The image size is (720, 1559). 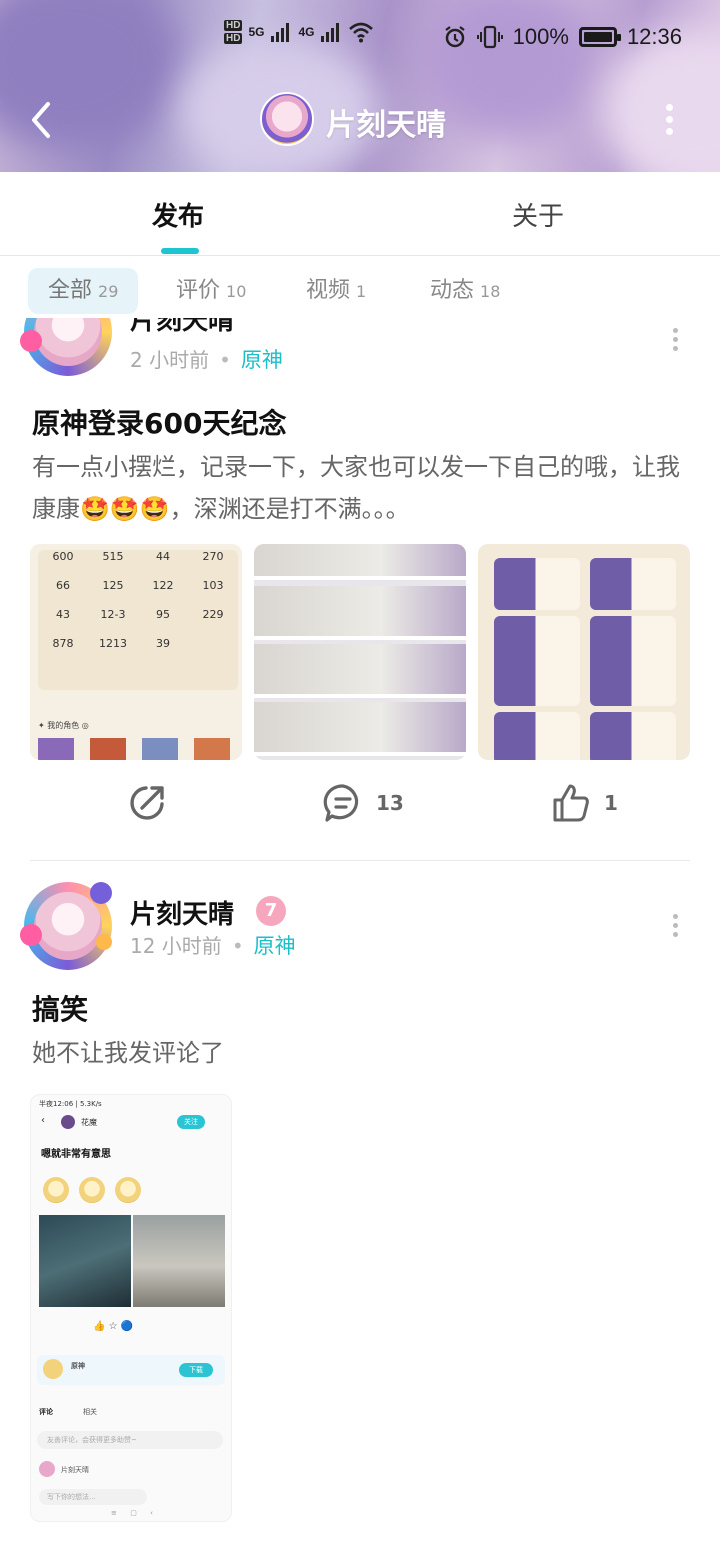 I want to click on stat-cell: 12-3, so click(x=113, y=618).